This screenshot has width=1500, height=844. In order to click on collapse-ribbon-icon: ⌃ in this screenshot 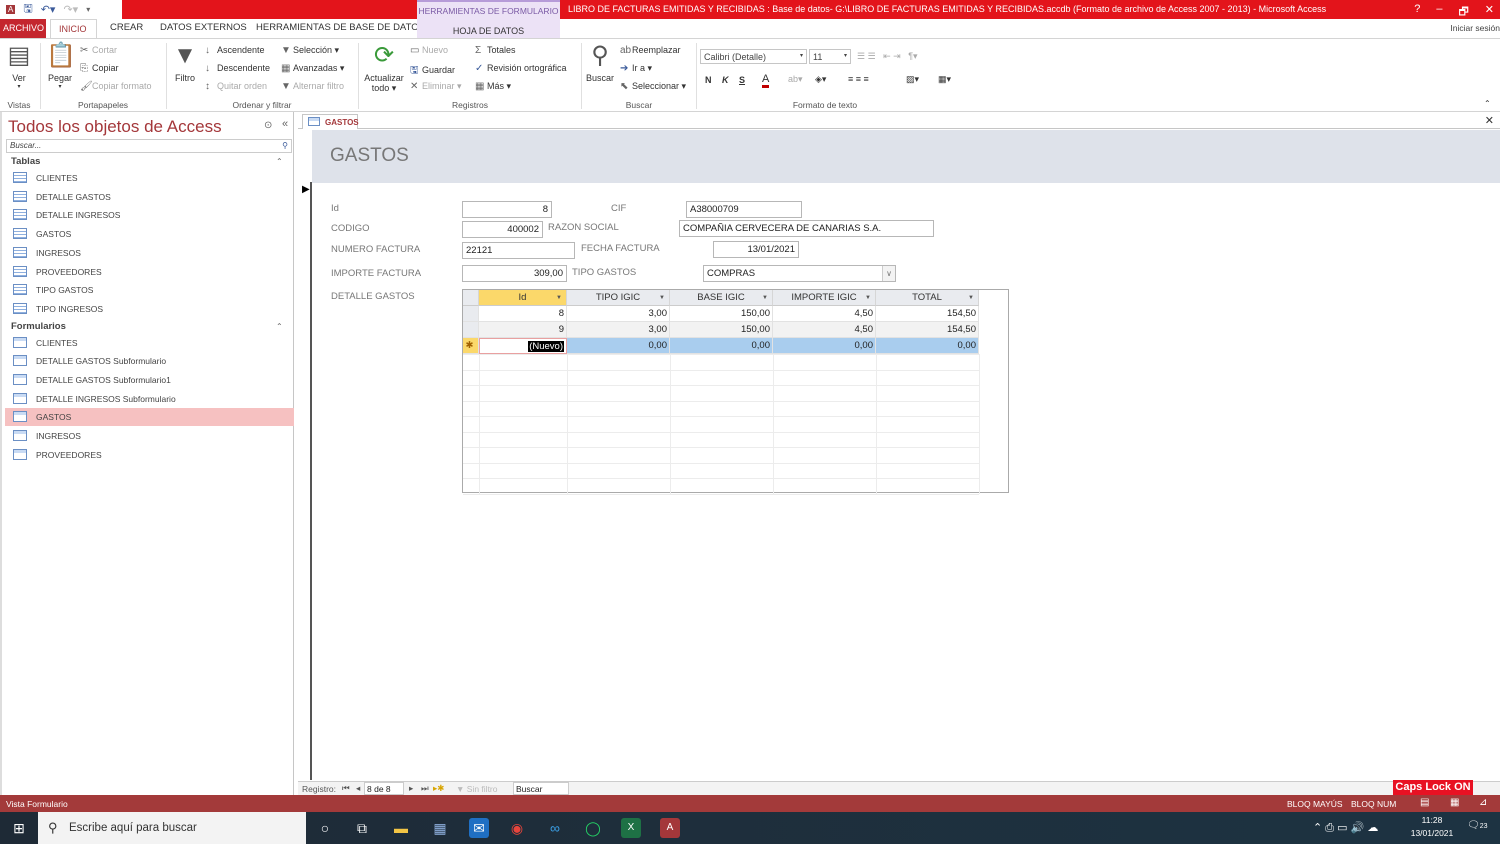, I will do `click(1487, 103)`.